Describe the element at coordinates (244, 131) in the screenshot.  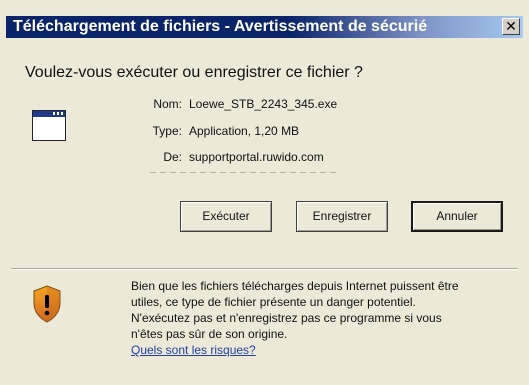
I see `file-type-value: Application, 1,20 MB` at that location.